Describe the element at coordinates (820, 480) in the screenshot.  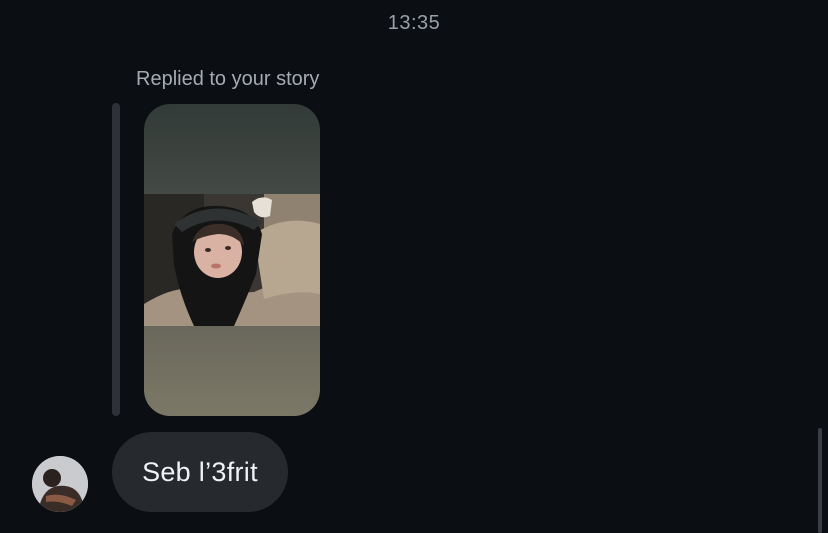
I see `scrollbar` at that location.